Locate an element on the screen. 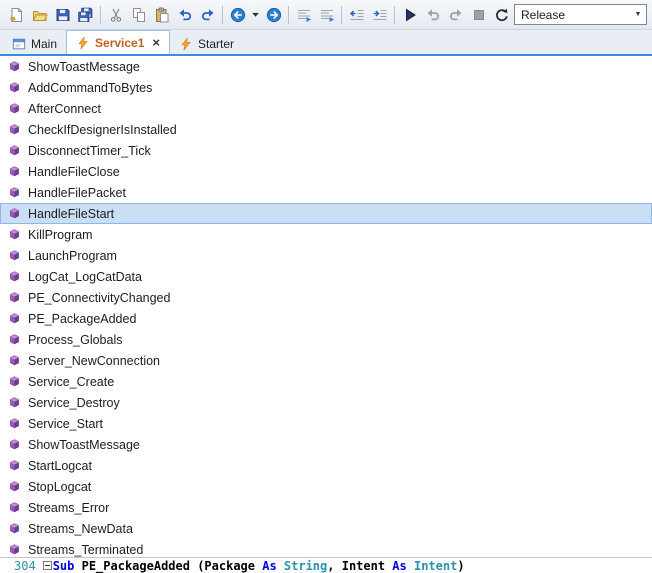 The width and height of the screenshot is (652, 573). uncomment-button is located at coordinates (326, 14).